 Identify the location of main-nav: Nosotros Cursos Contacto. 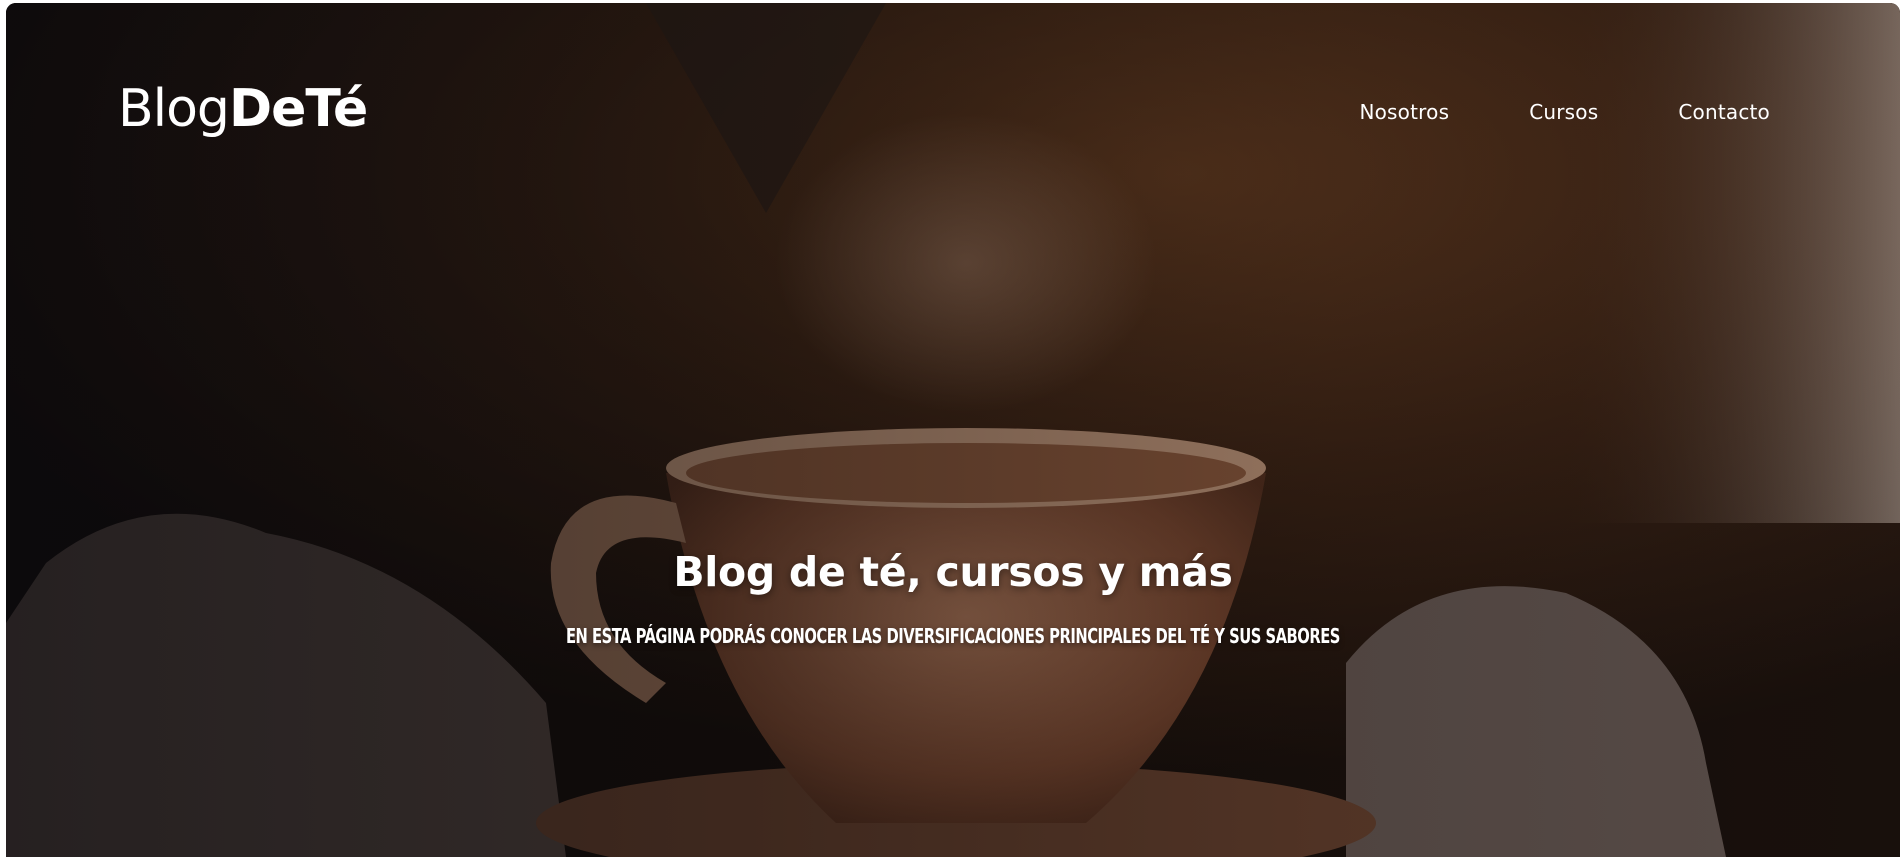
(1564, 112).